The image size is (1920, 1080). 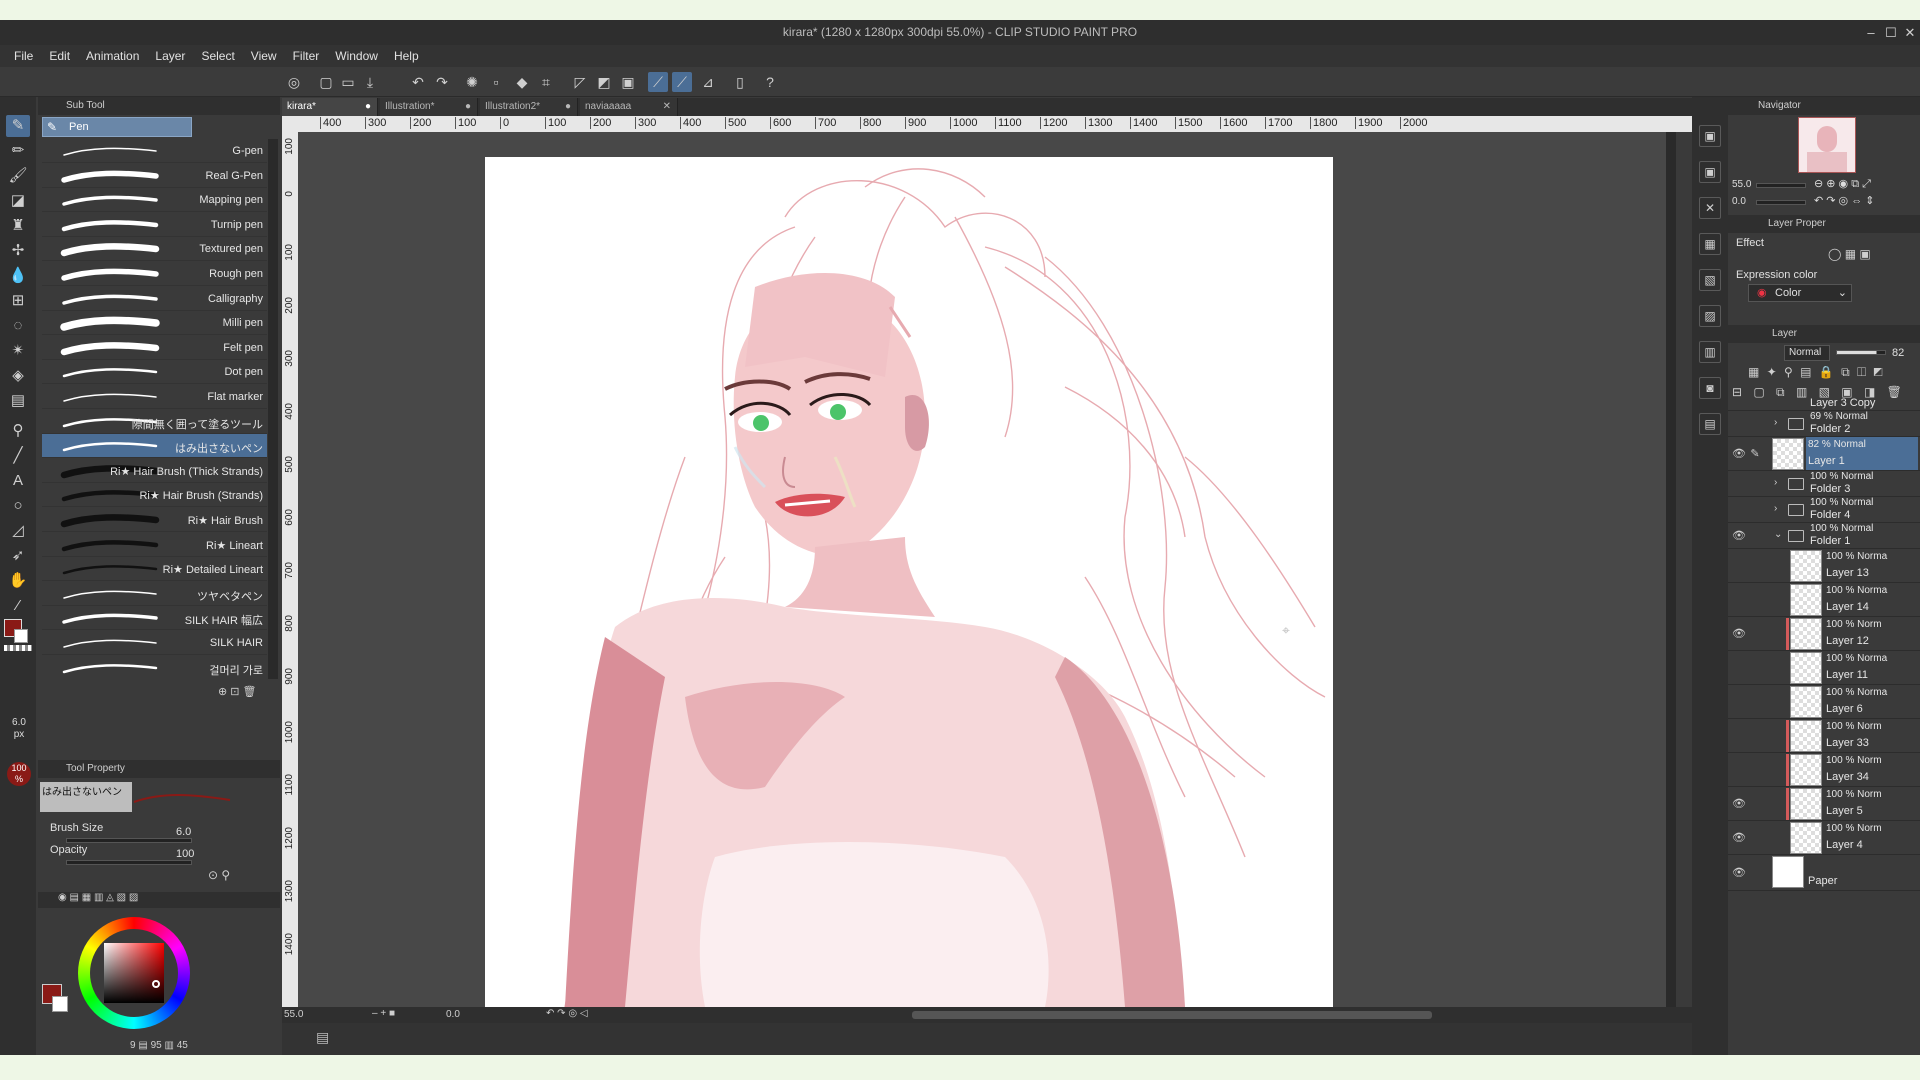 What do you see at coordinates (546, 82) in the screenshot?
I see `transform-icon: ⌗` at bounding box center [546, 82].